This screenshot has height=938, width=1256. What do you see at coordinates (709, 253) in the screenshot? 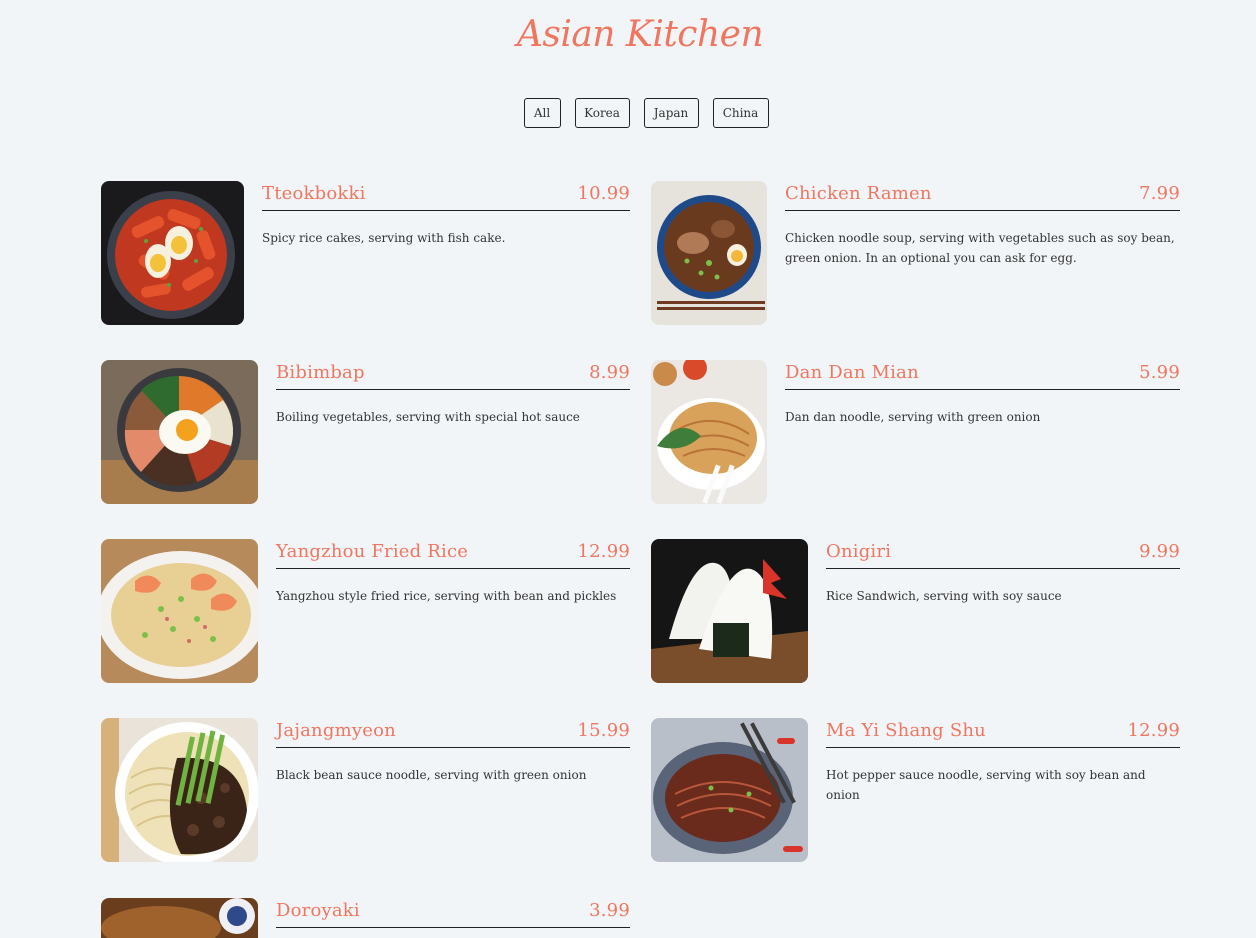
I see `chicken-ramen-photo` at bounding box center [709, 253].